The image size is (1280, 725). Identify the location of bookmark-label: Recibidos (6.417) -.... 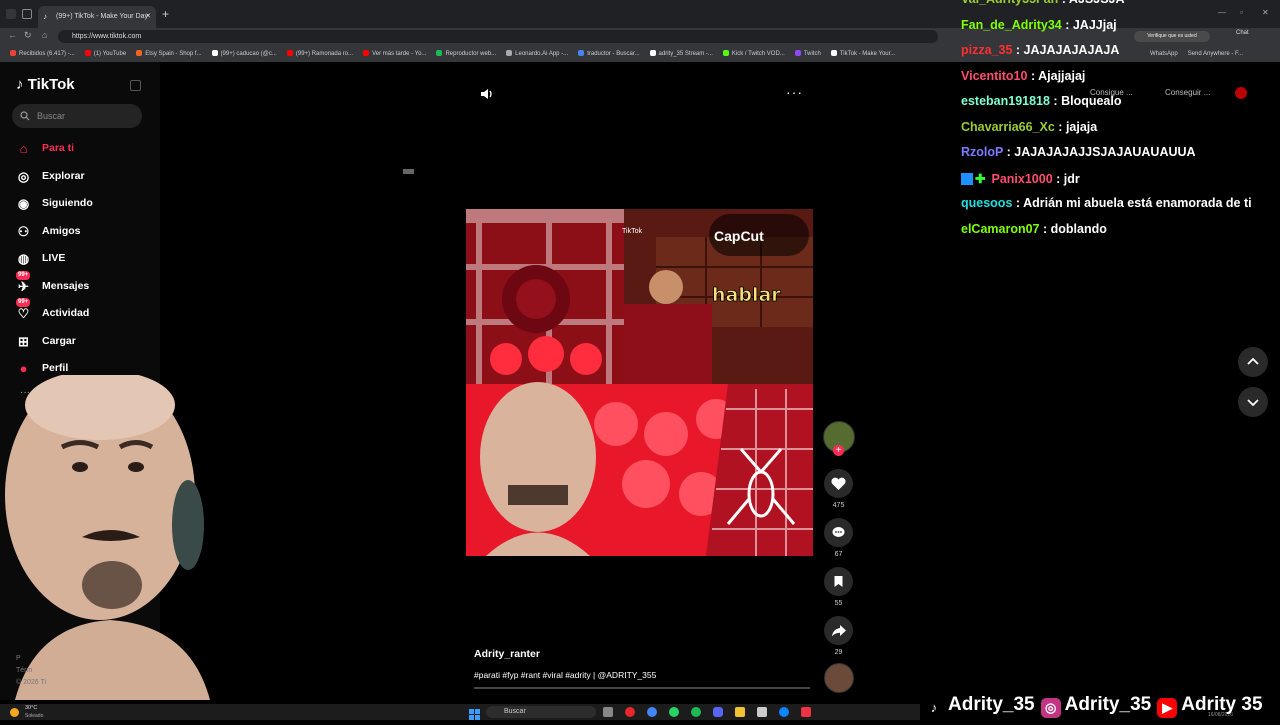
(47, 54).